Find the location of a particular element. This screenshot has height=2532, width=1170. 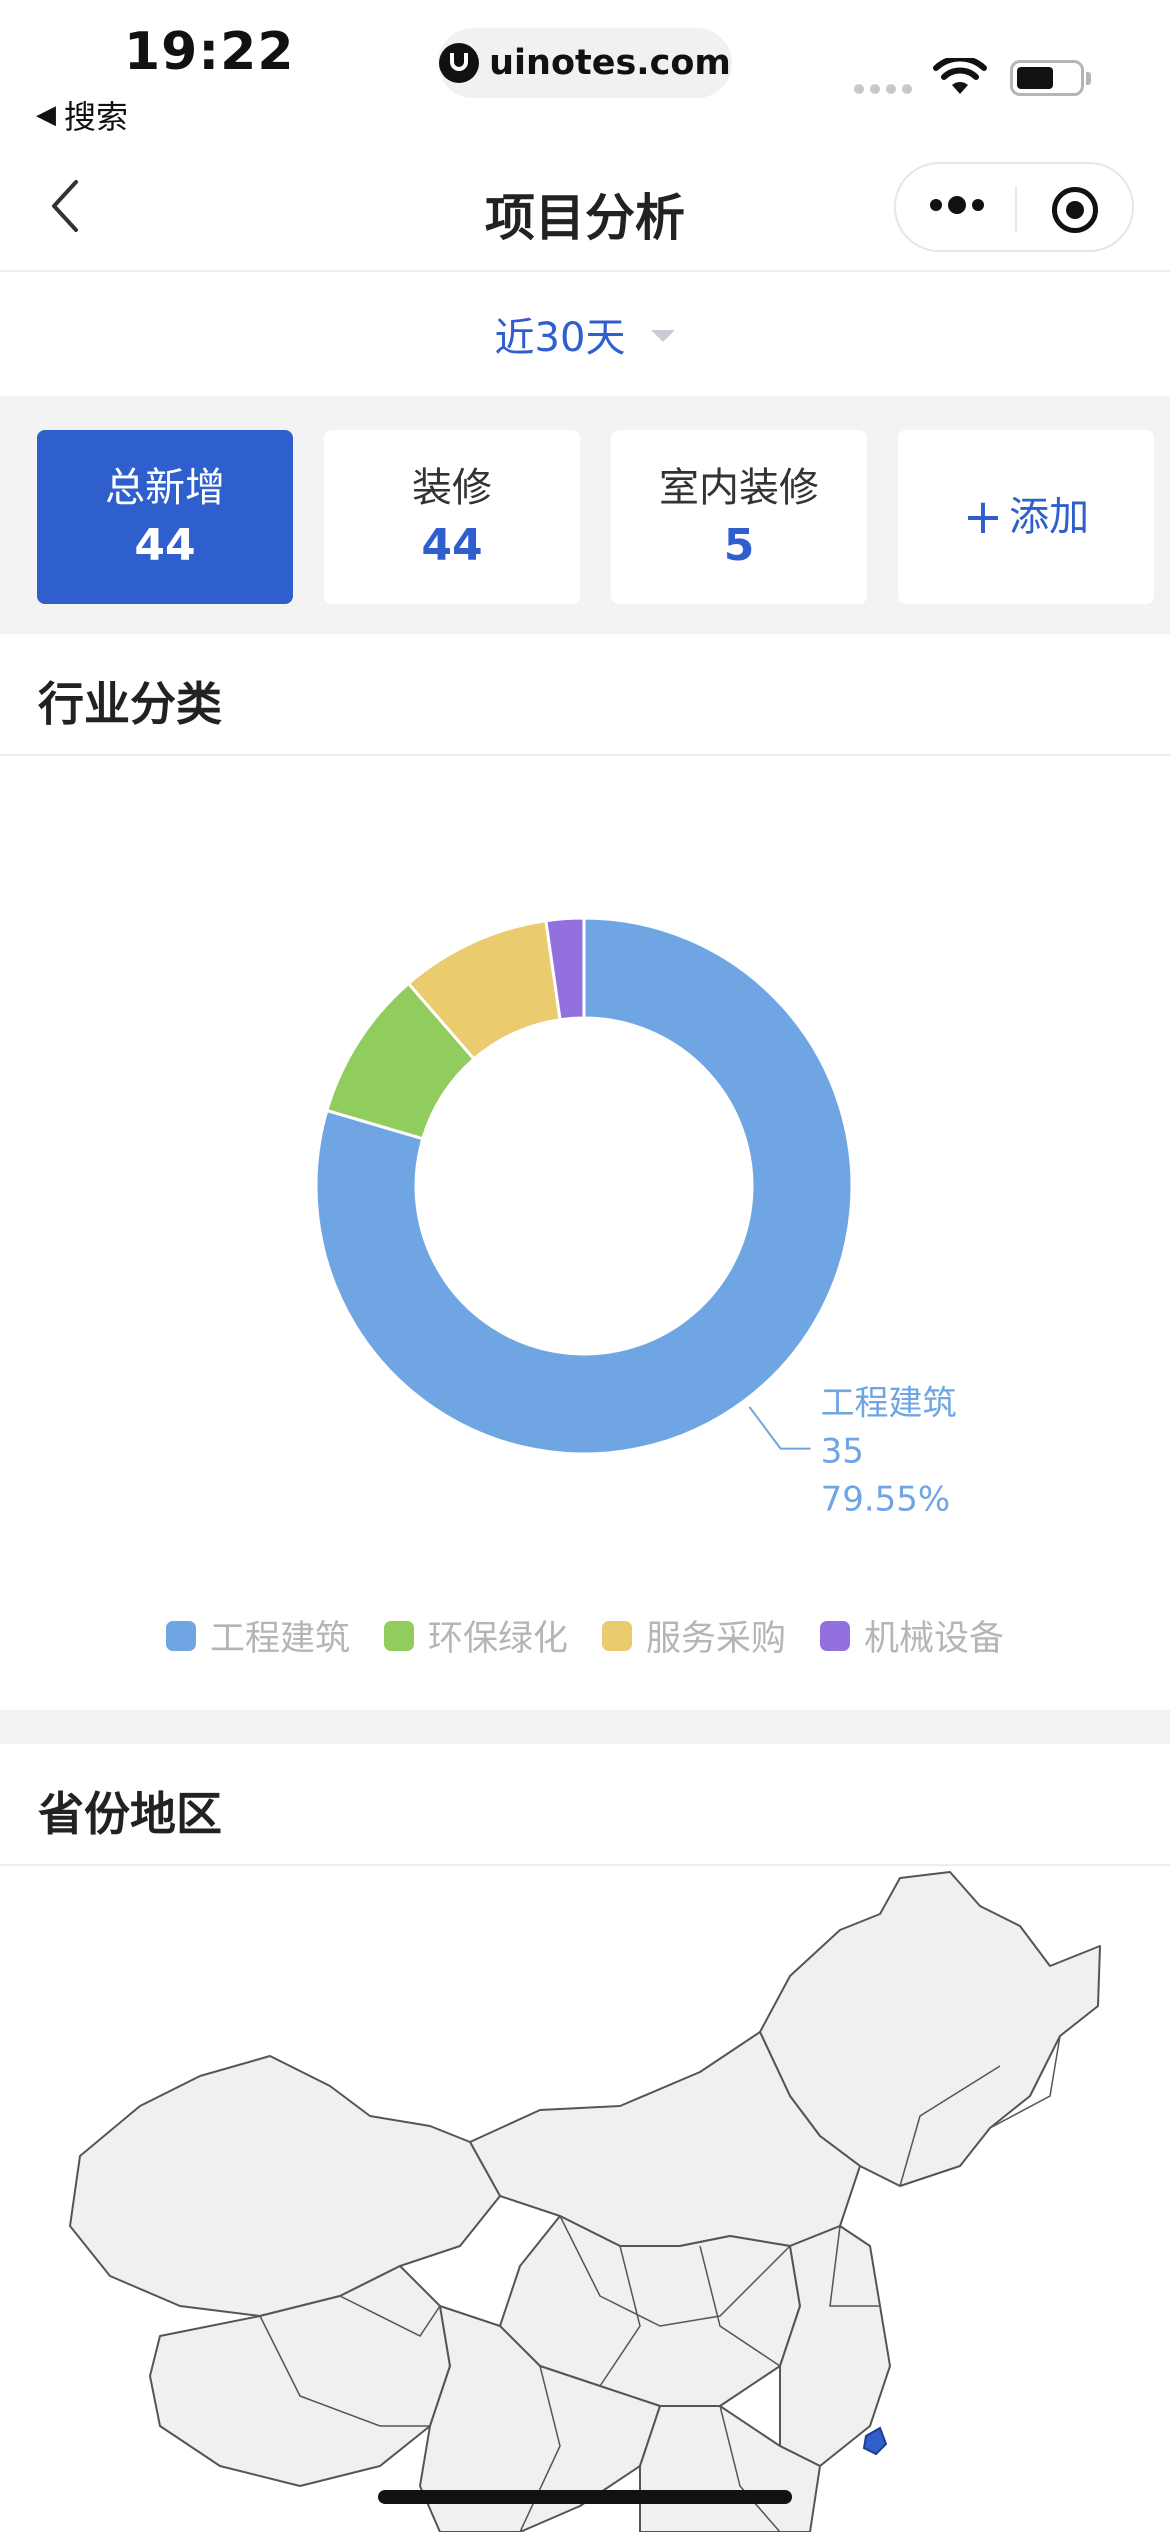

back-triangle-icon: ◀ is located at coordinates (46, 115).